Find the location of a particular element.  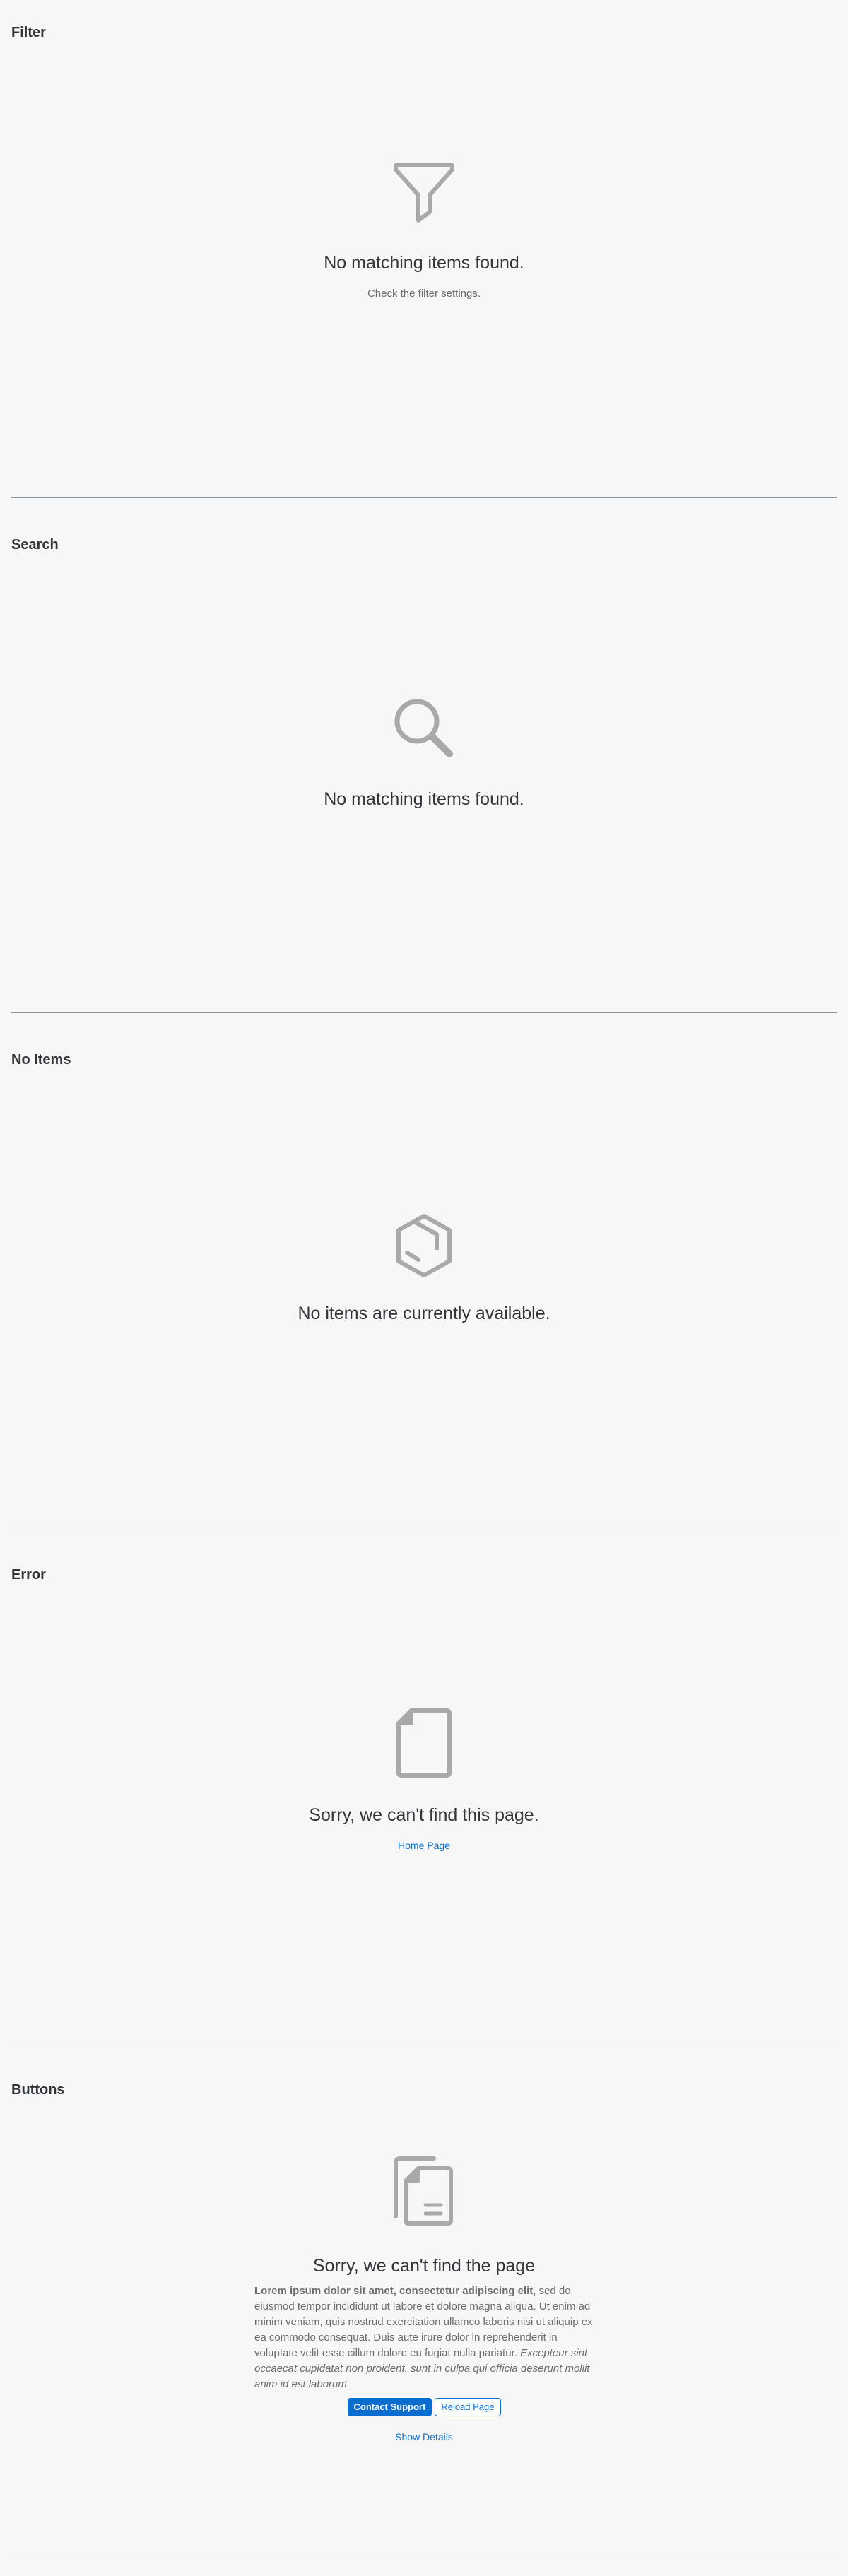

empty-state-description: Check the filter settings. is located at coordinates (424, 294).